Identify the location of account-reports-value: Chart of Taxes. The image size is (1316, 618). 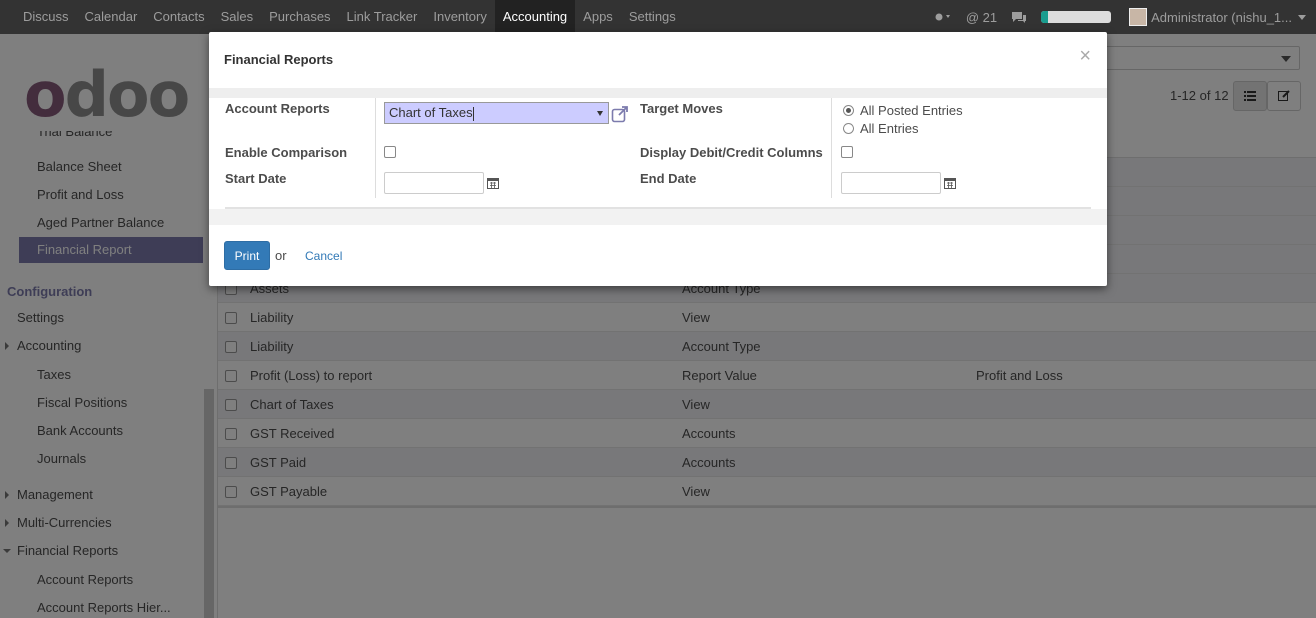
(431, 112).